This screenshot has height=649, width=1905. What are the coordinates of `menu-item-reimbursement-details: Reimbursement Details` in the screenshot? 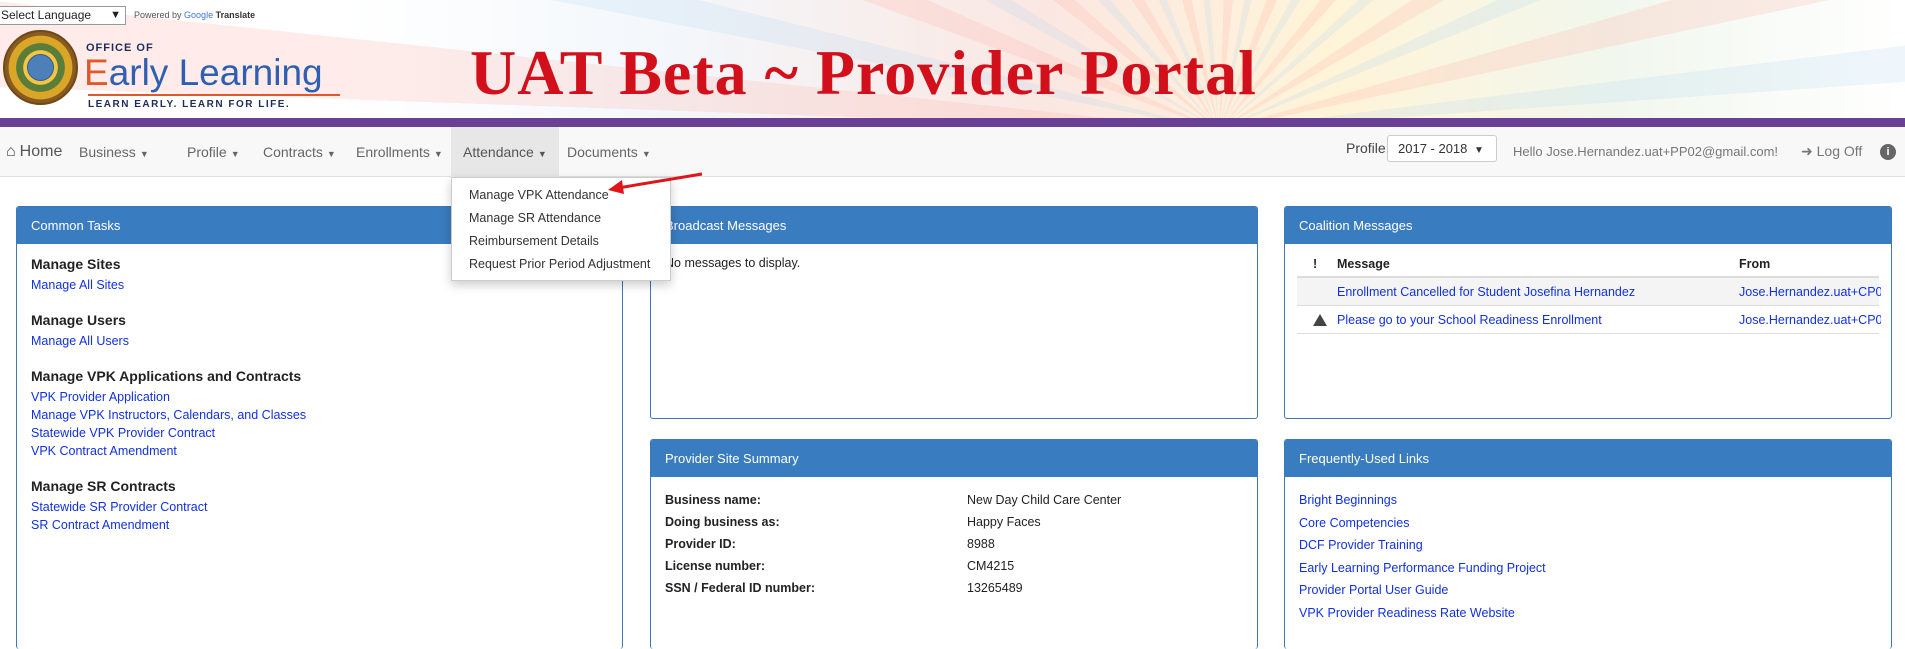 It's located at (561, 241).